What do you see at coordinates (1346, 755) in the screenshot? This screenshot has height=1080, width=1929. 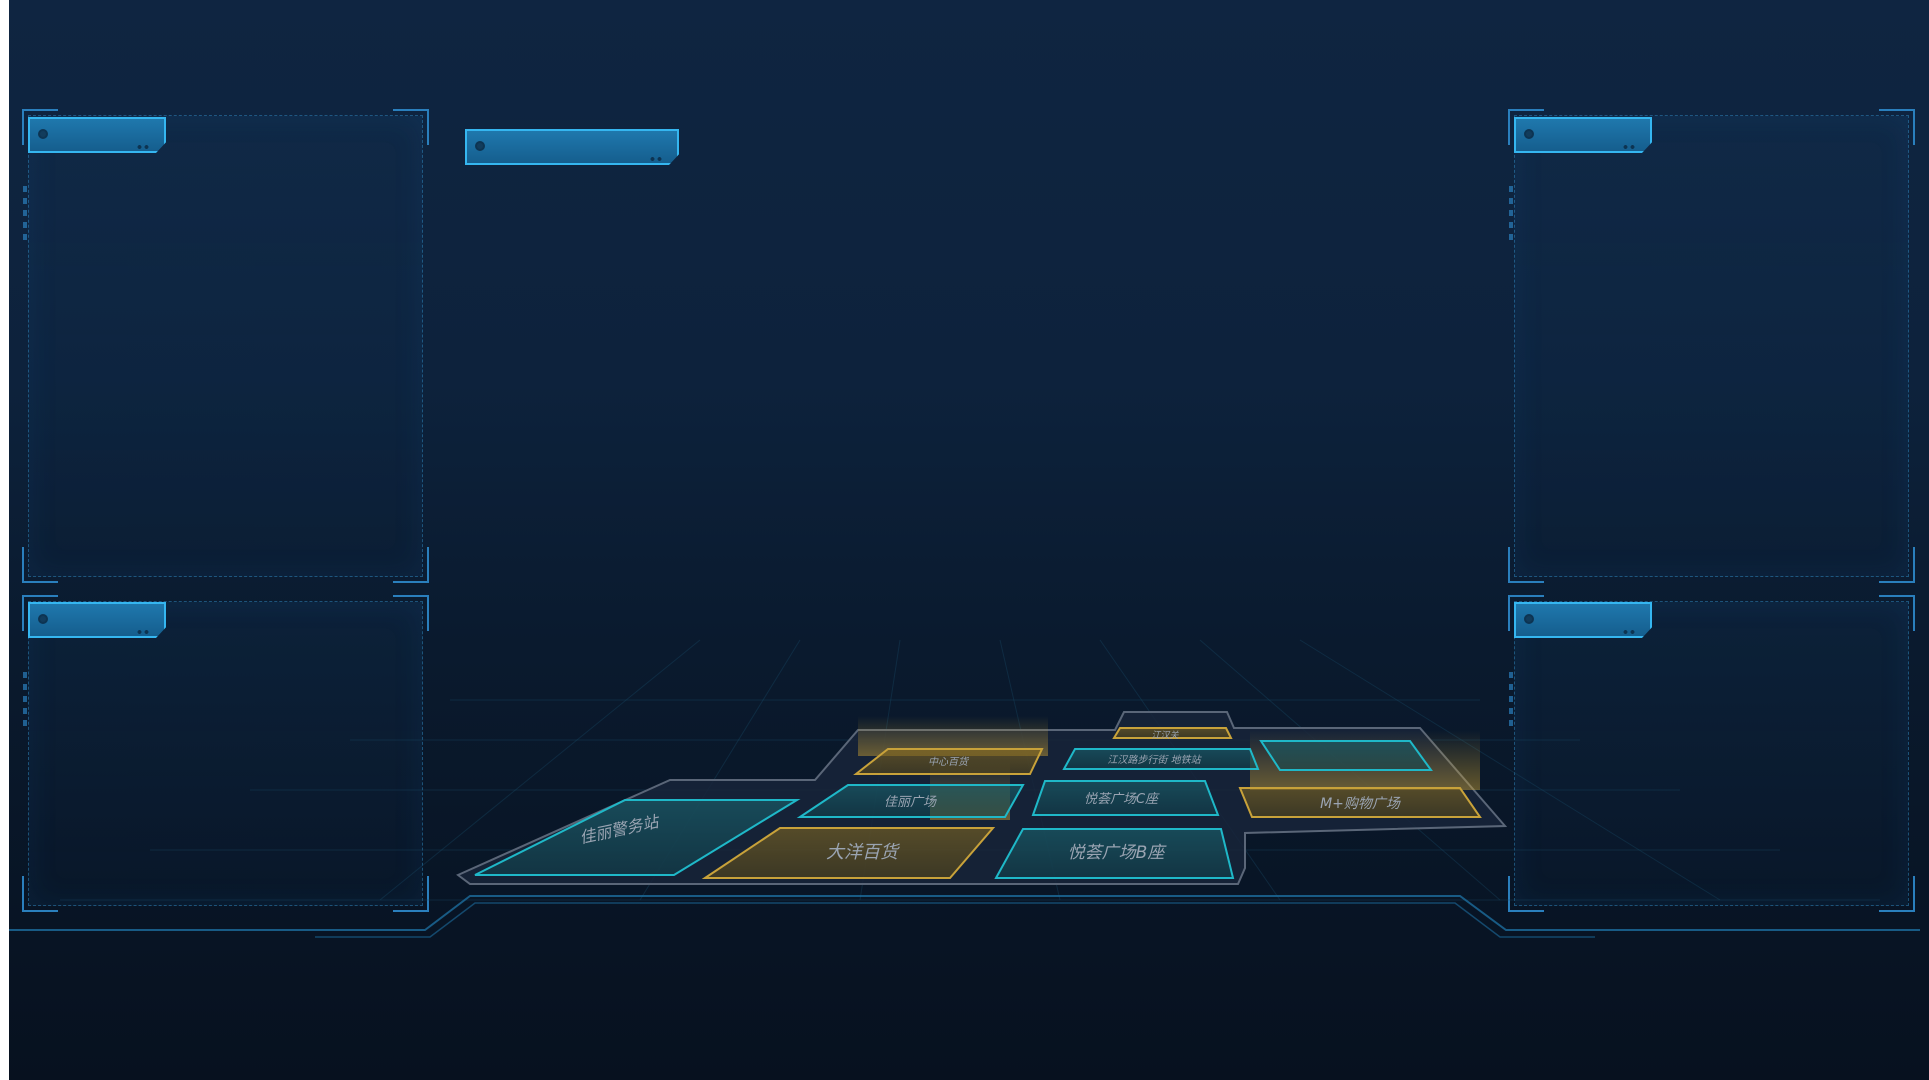 I see `building-mplus-top` at bounding box center [1346, 755].